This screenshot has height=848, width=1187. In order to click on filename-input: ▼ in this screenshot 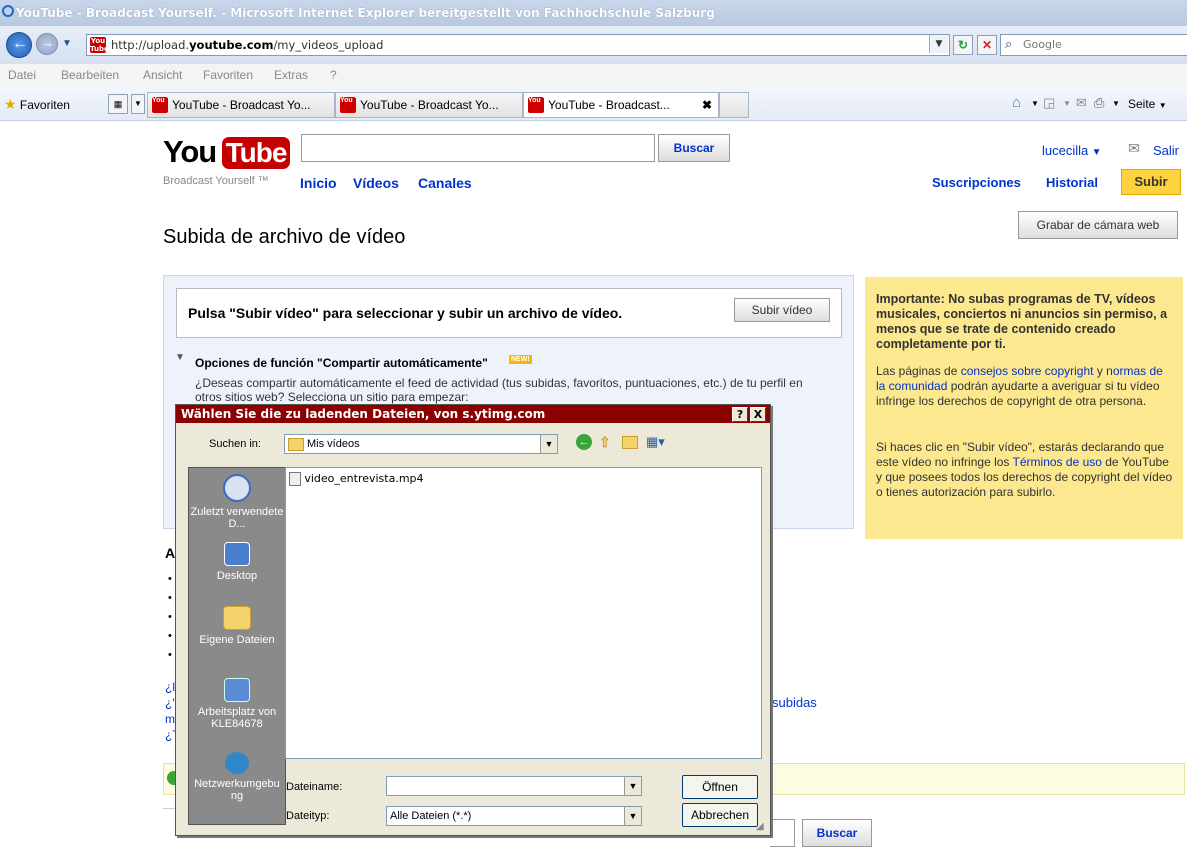, I will do `click(514, 786)`.